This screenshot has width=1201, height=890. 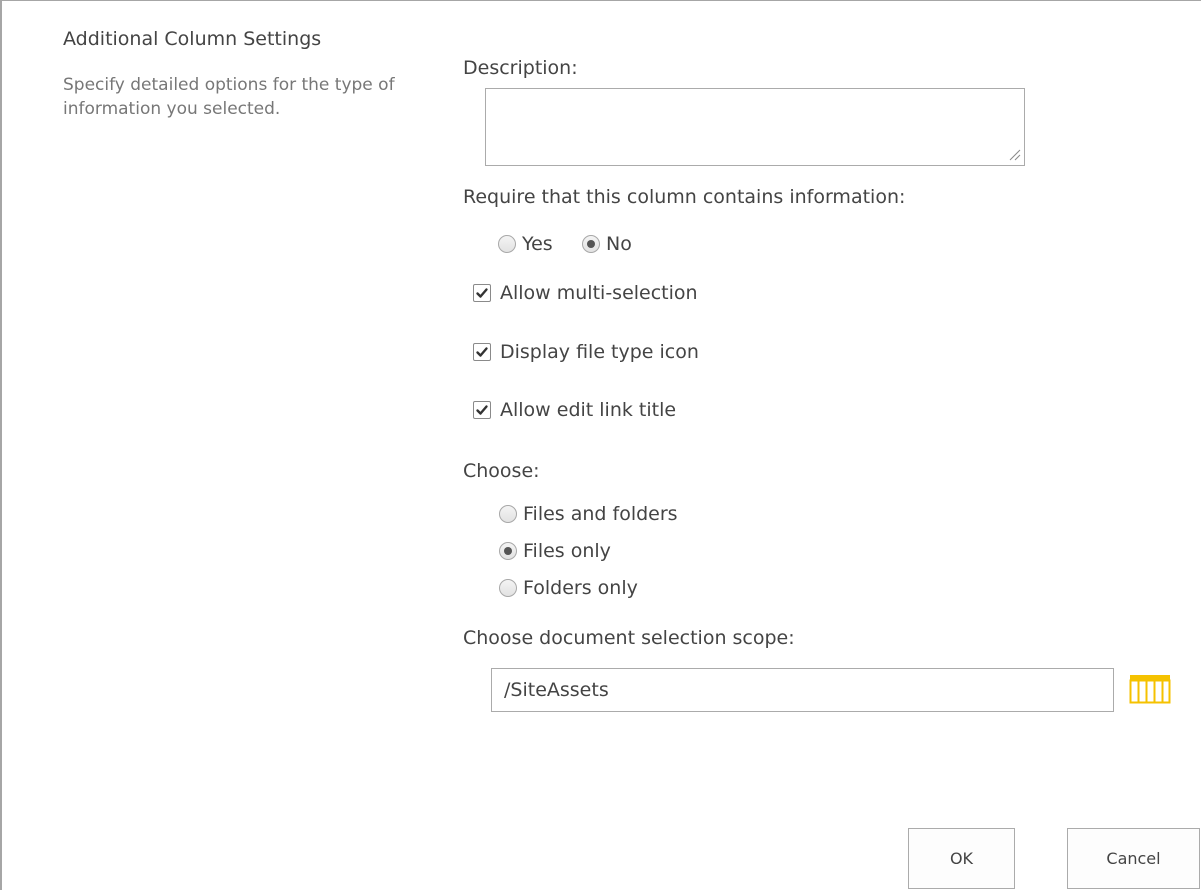 I want to click on allow-edit-link-title-label: Allow edit link title, so click(x=588, y=410).